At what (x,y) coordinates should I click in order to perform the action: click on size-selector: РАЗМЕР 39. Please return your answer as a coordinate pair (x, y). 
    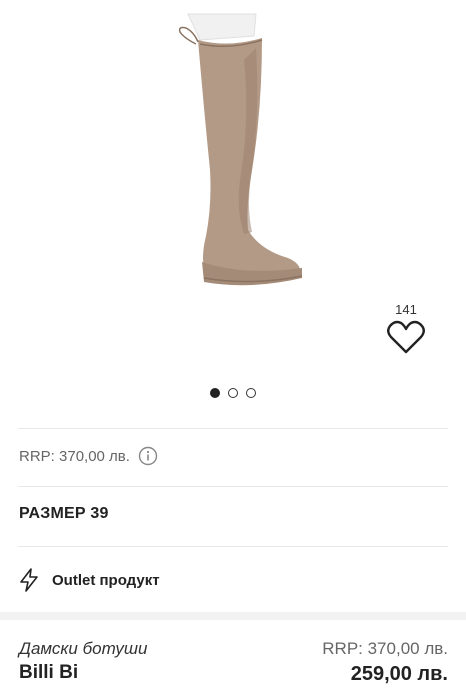
    Looking at the image, I should click on (64, 514).